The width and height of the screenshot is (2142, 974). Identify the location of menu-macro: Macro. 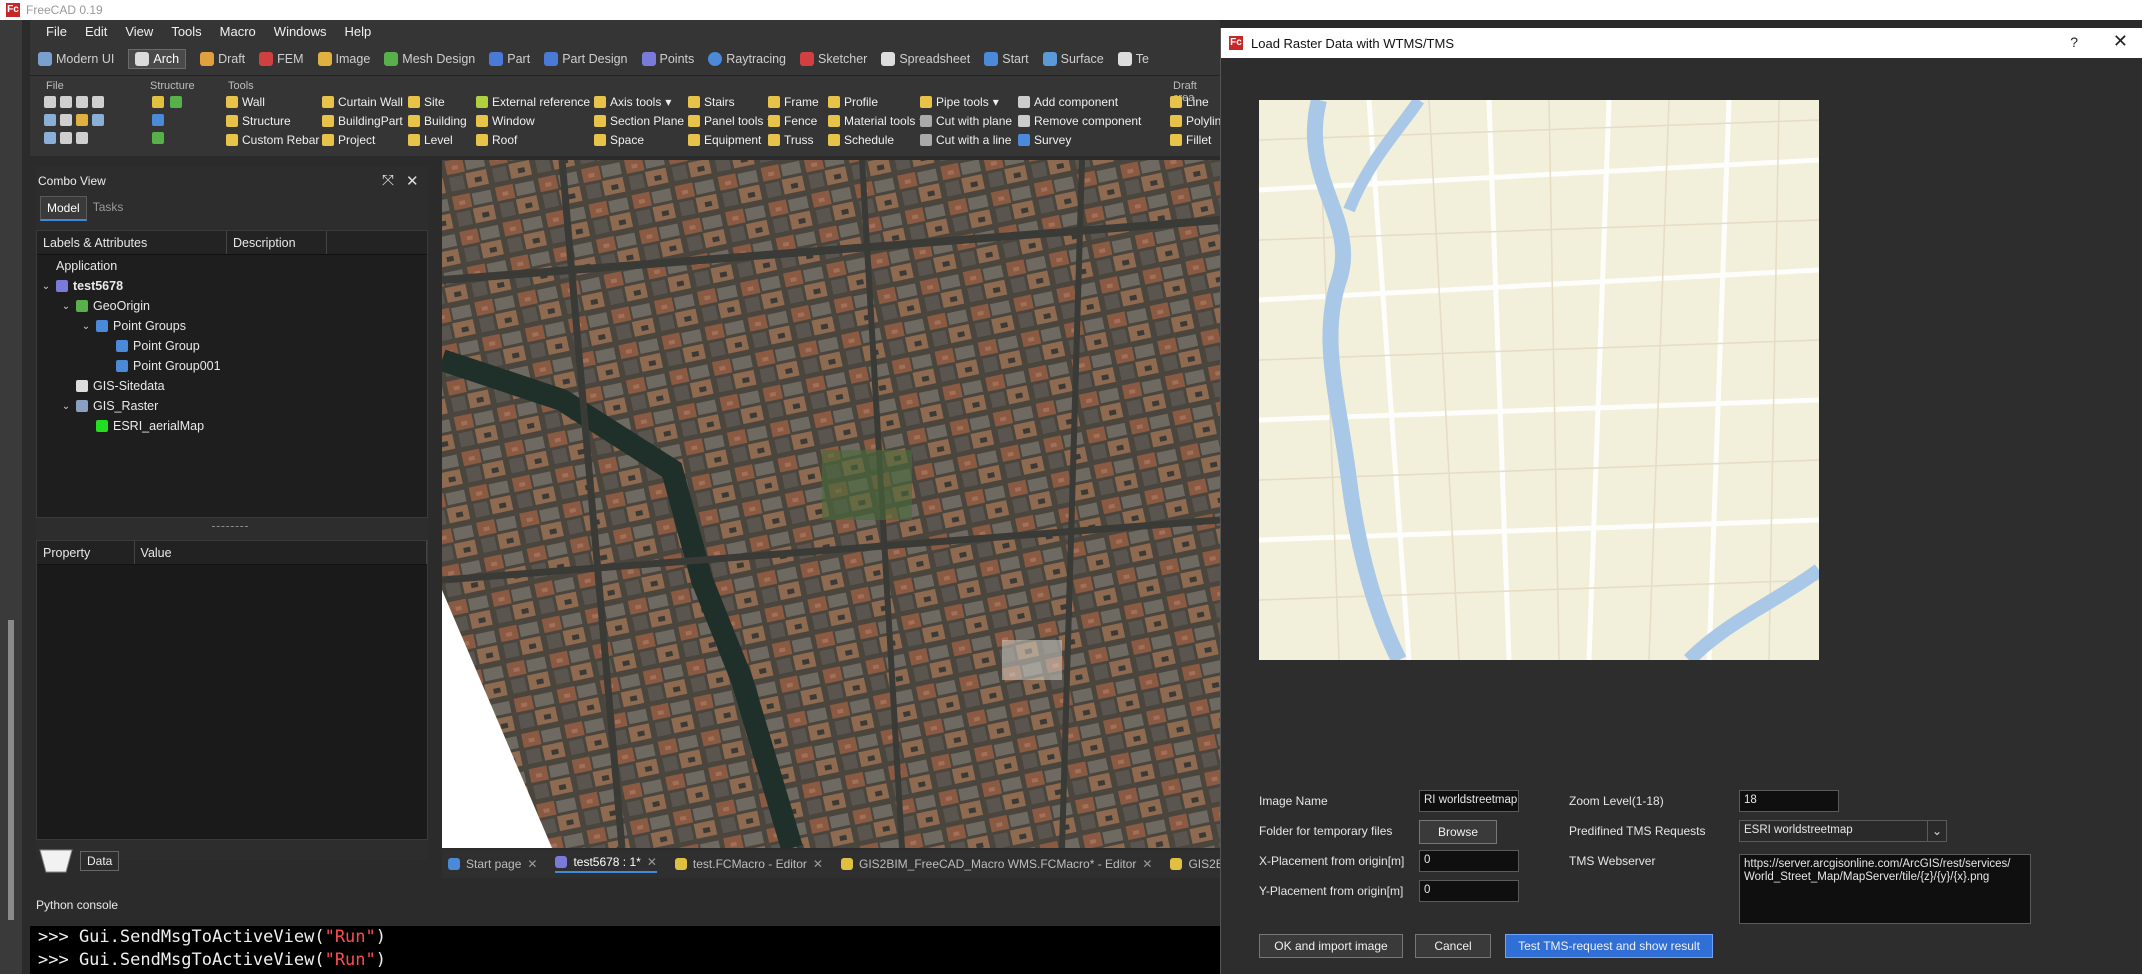
(238, 31).